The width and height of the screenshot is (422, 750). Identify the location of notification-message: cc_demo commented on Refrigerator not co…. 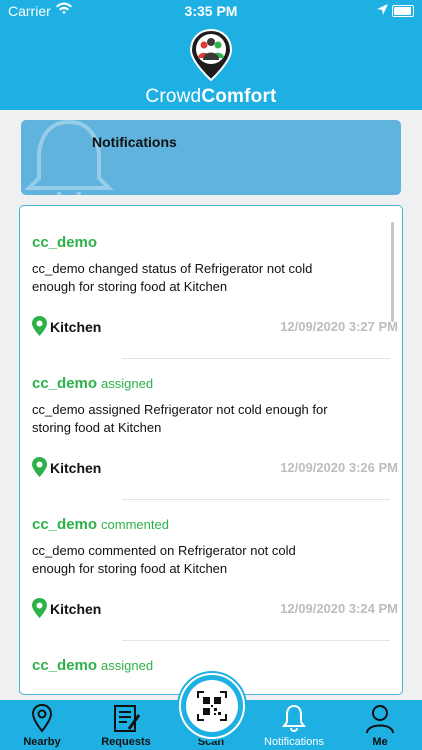
(164, 559).